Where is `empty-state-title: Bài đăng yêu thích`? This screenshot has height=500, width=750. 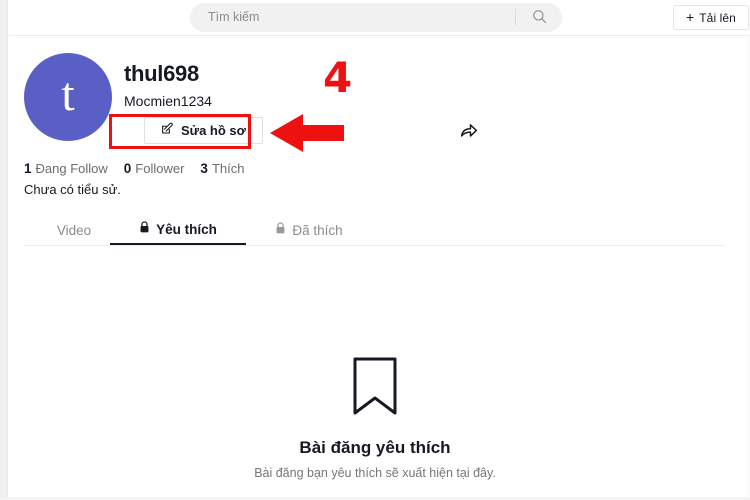 empty-state-title: Bài đăng yêu thích is located at coordinates (375, 447).